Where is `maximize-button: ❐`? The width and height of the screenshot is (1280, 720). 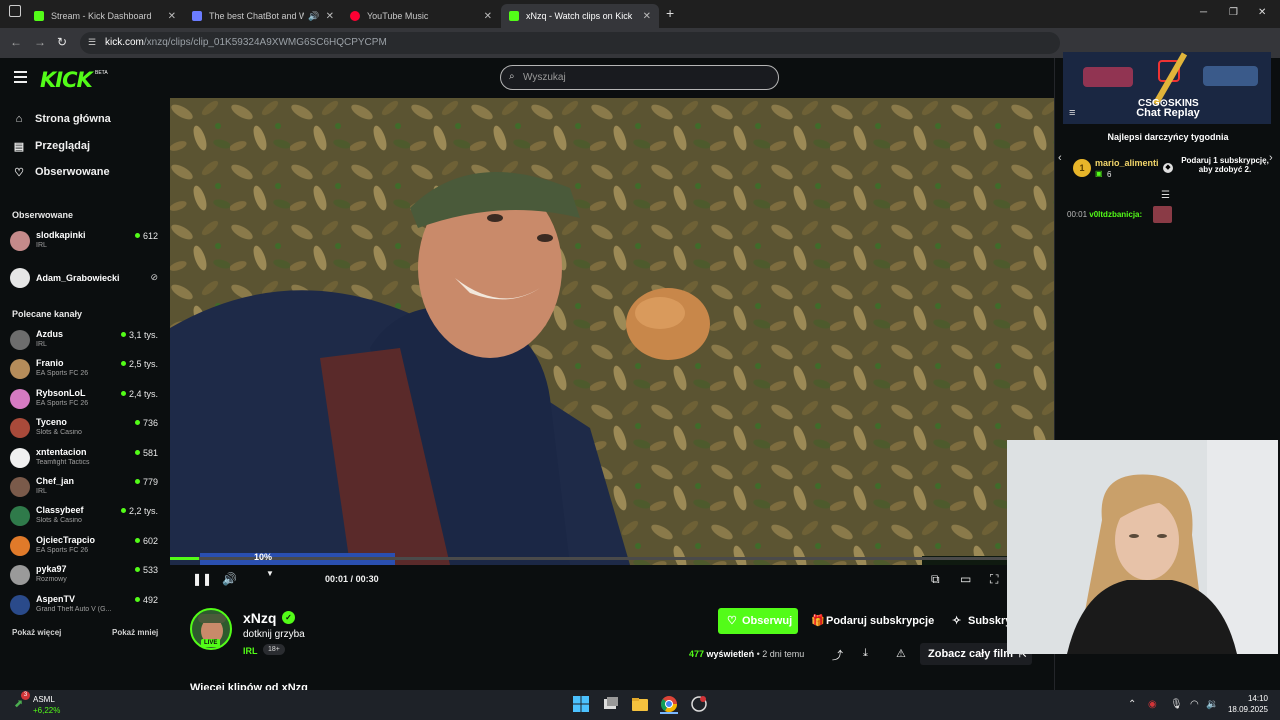 maximize-button: ❐ is located at coordinates (1233, 12).